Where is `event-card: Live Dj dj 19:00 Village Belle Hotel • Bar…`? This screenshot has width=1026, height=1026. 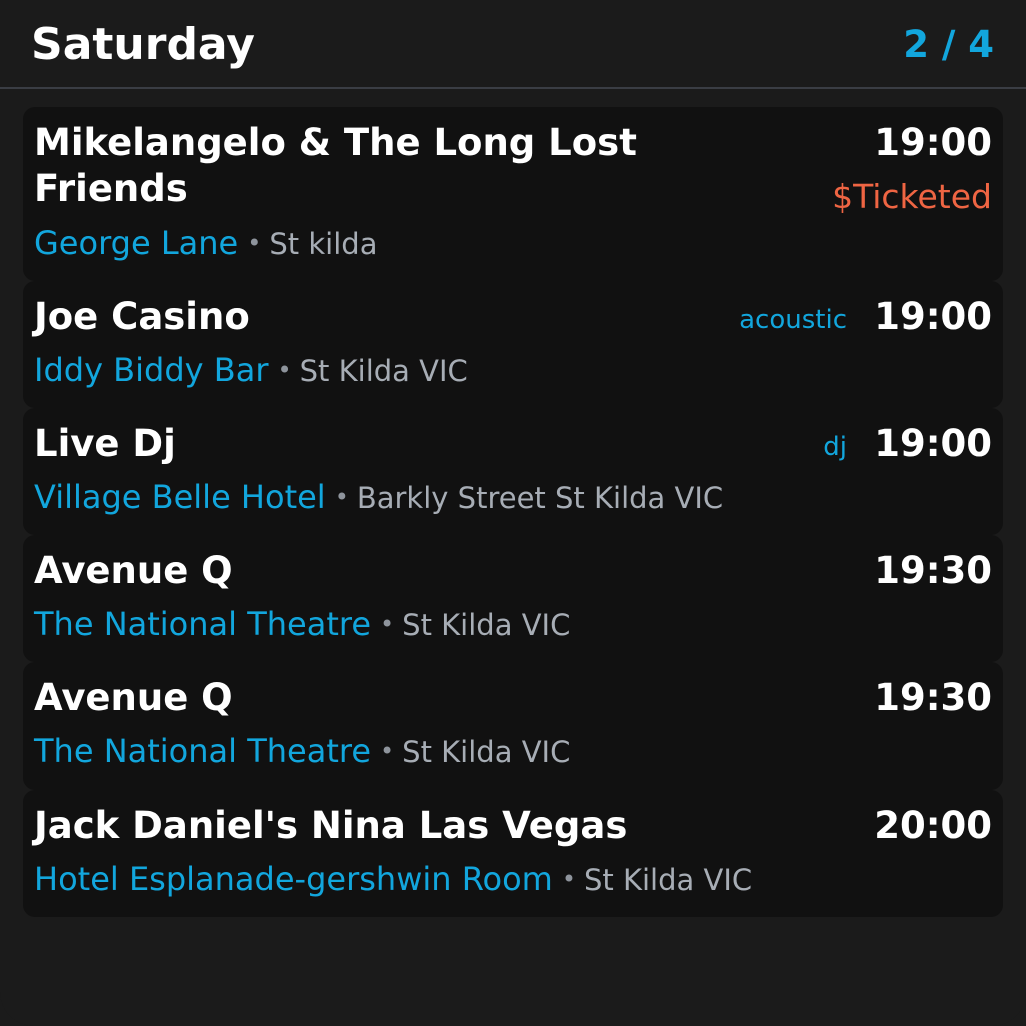 event-card: Live Dj dj 19:00 Village Belle Hotel • Bar… is located at coordinates (513, 471).